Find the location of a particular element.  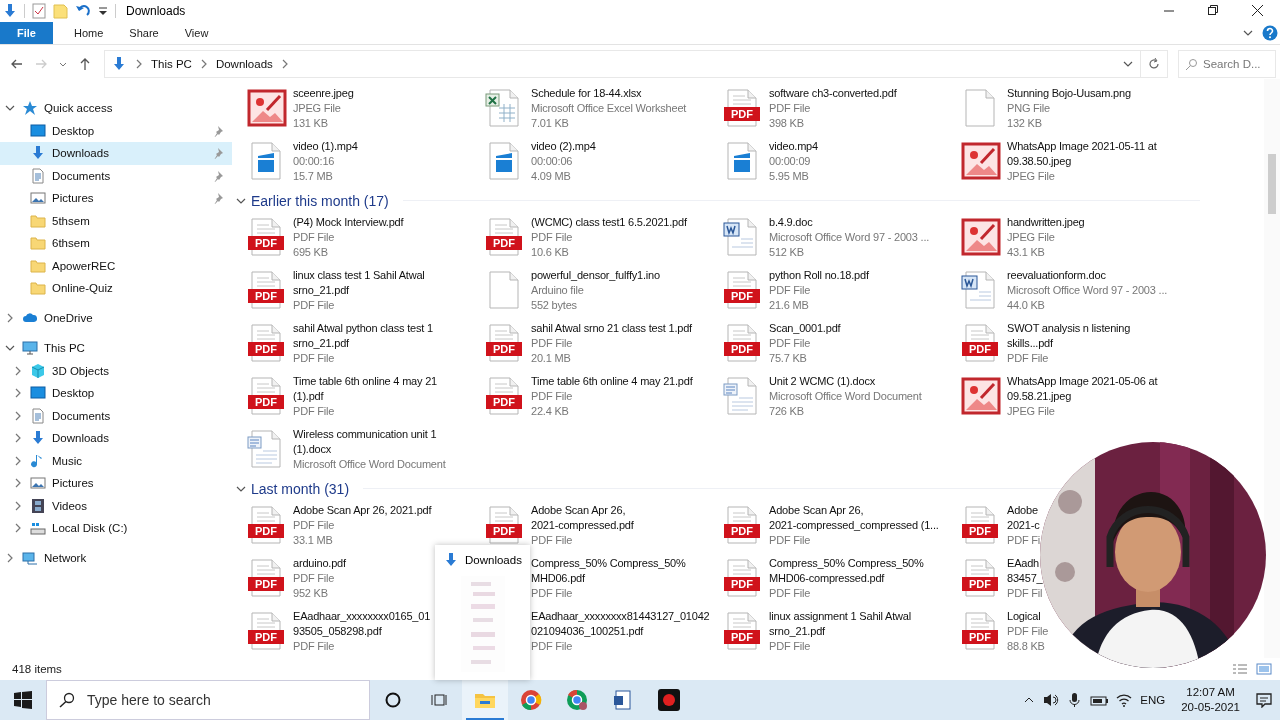

notifications-icon is located at coordinates (1264, 700).